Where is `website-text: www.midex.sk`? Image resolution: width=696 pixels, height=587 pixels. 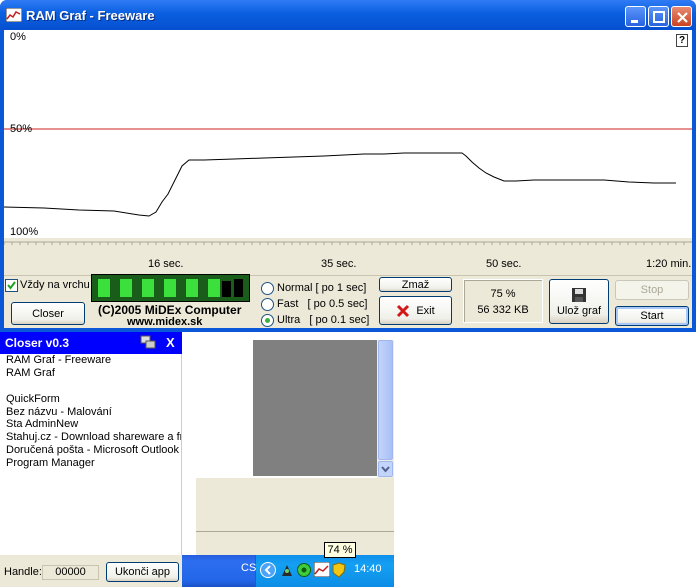
website-text: www.midex.sk is located at coordinates (165, 322).